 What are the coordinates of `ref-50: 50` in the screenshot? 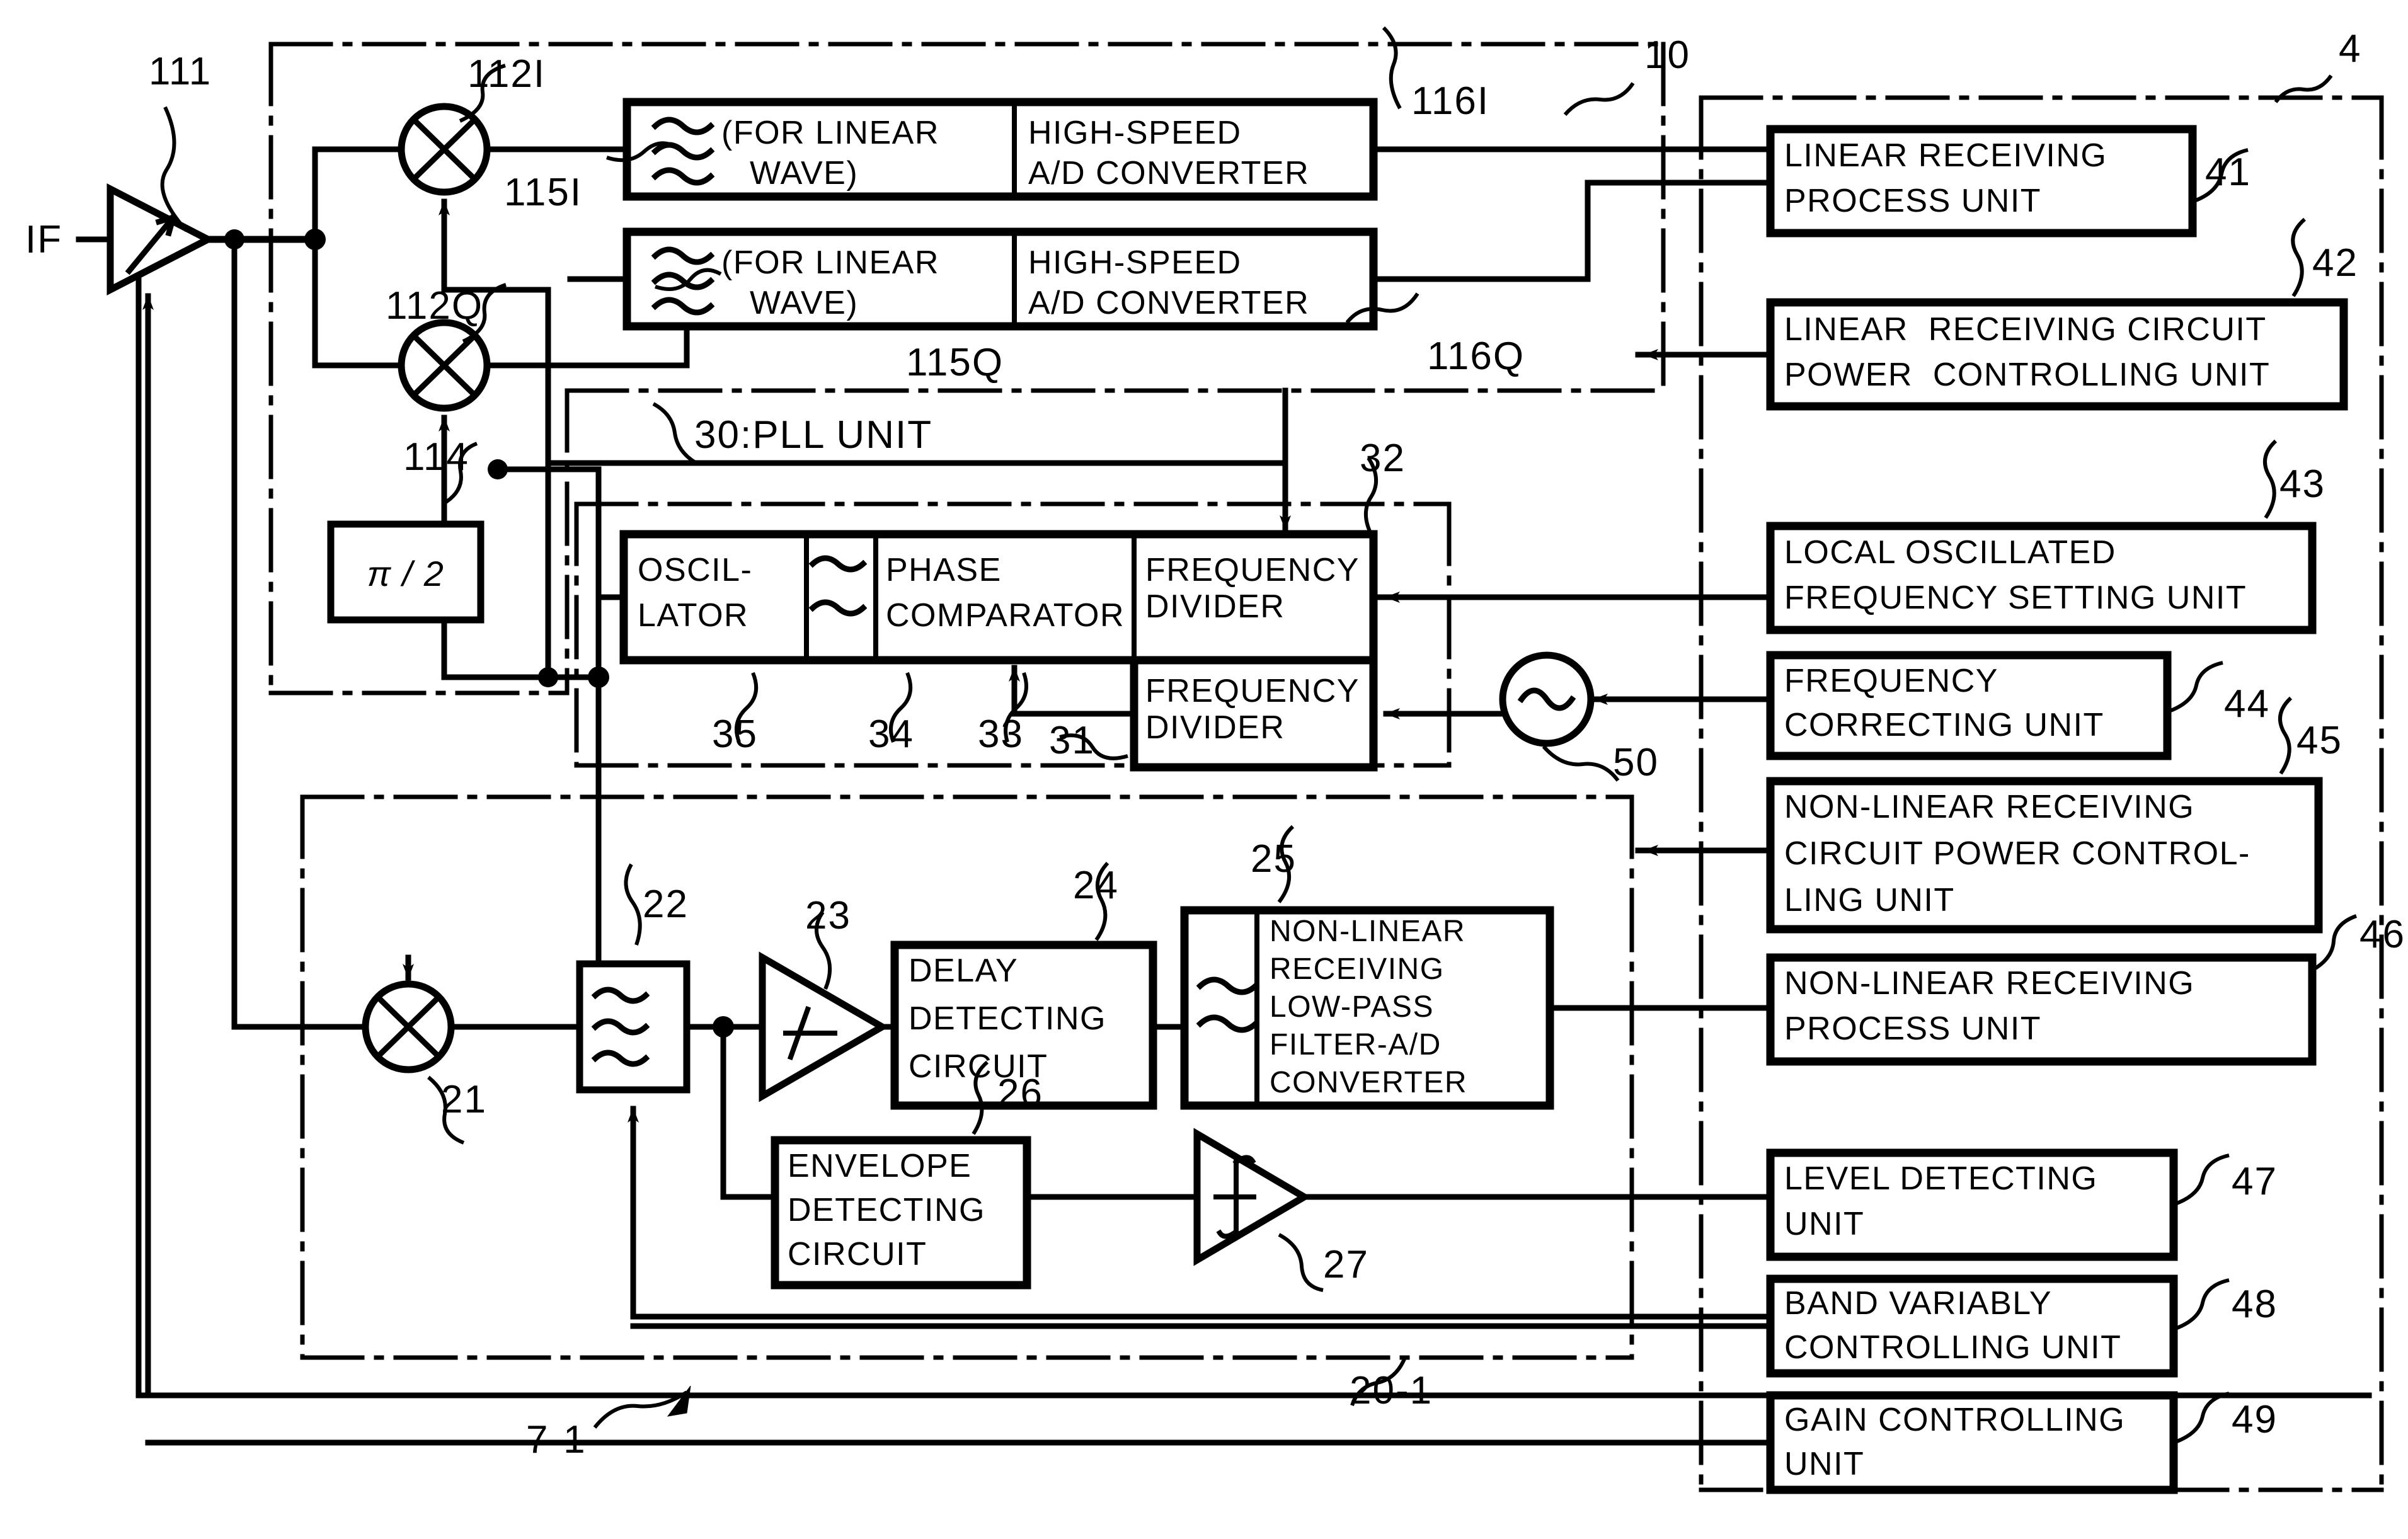 It's located at (1636, 762).